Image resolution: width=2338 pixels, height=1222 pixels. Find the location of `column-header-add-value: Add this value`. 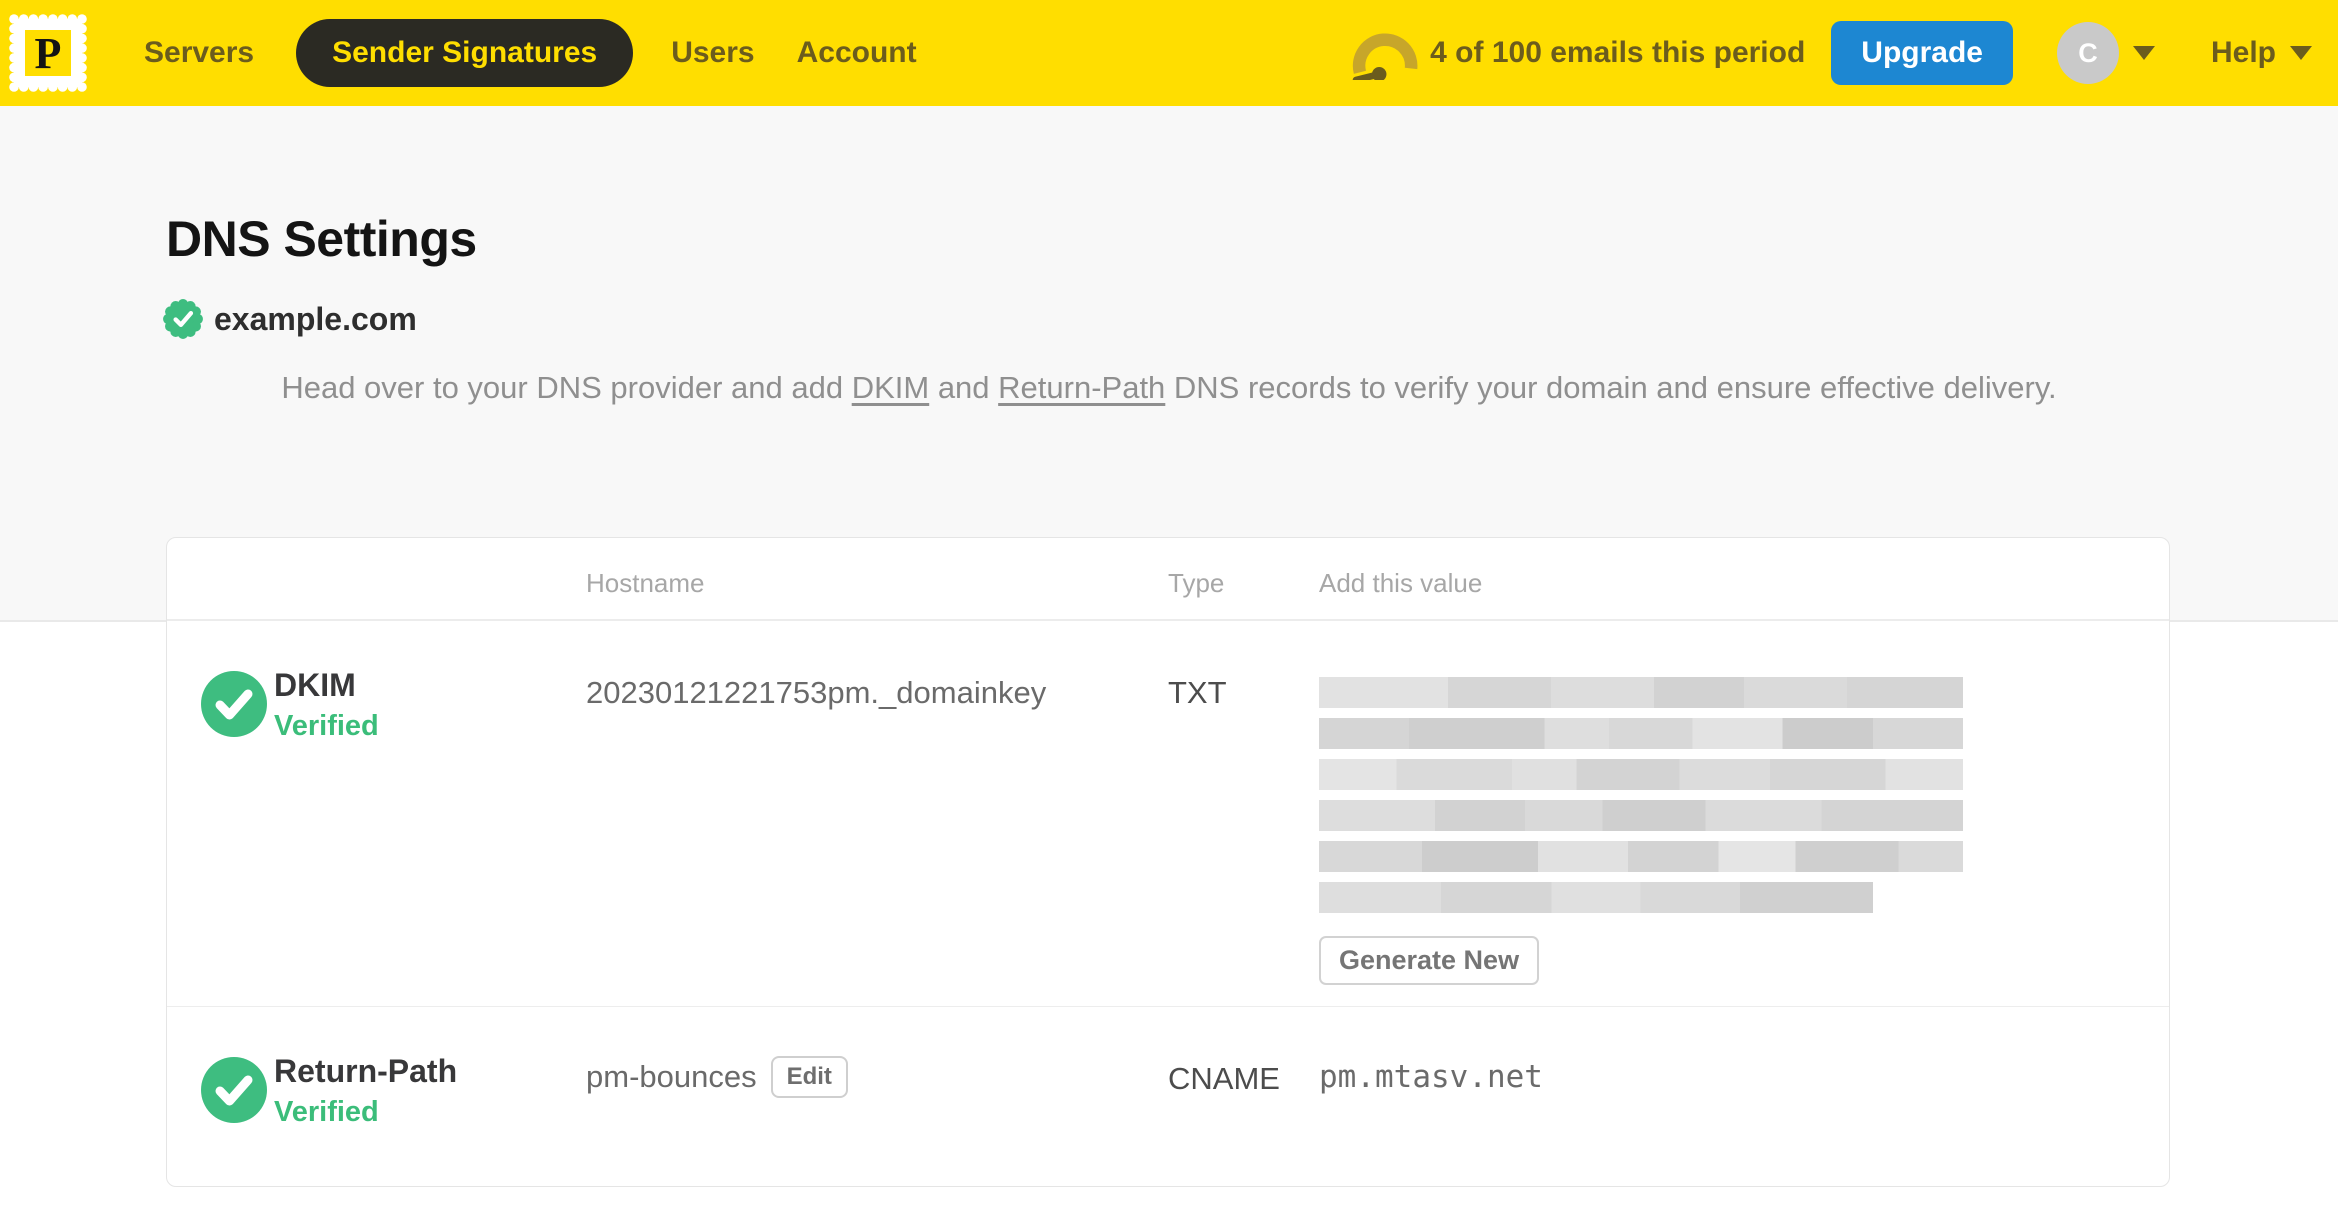

column-header-add-value: Add this value is located at coordinates (1401, 583).